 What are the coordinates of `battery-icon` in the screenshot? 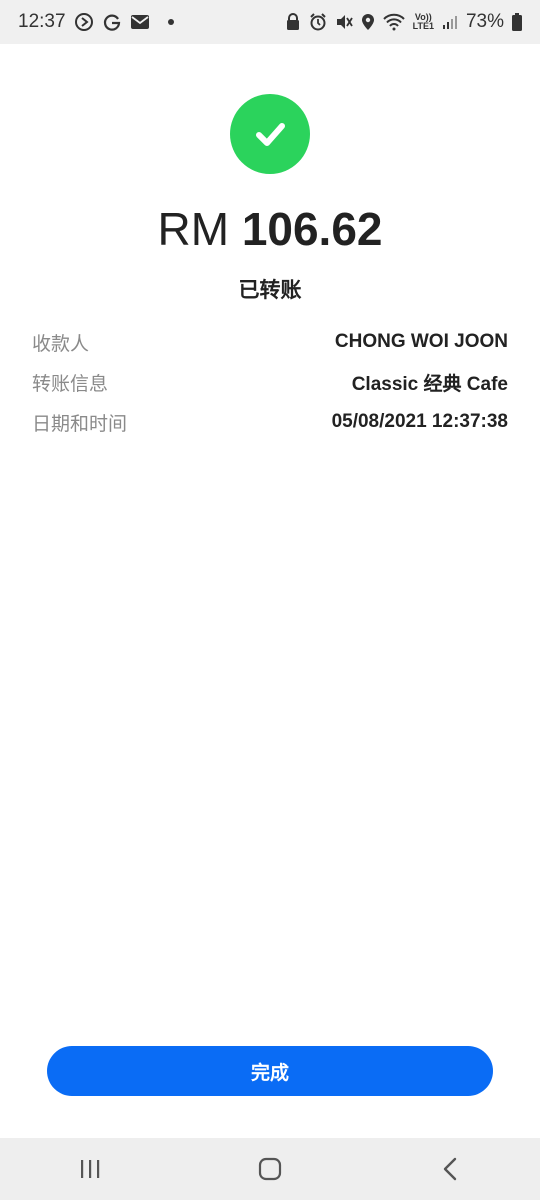 It's located at (517, 22).